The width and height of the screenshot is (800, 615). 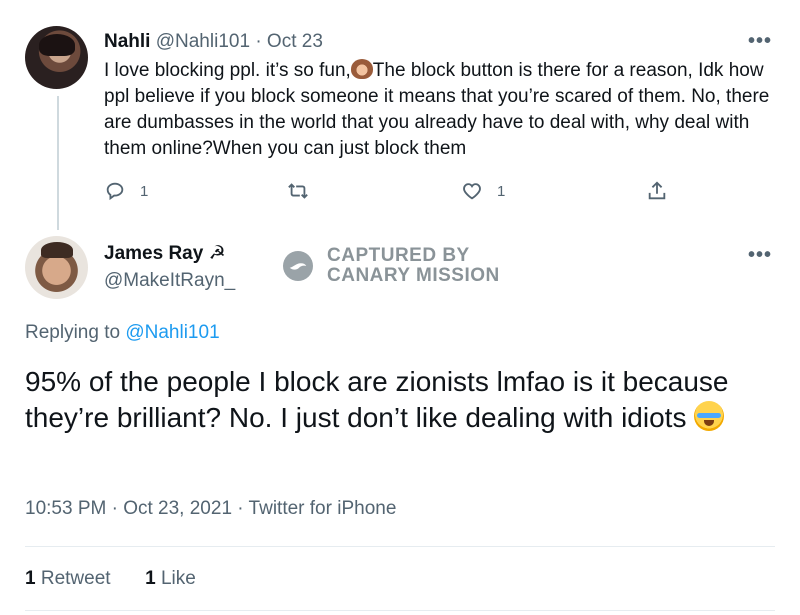 I want to click on parent-tweet-header: Nahli @Nahli101 · Oct 23, so click(x=213, y=42).